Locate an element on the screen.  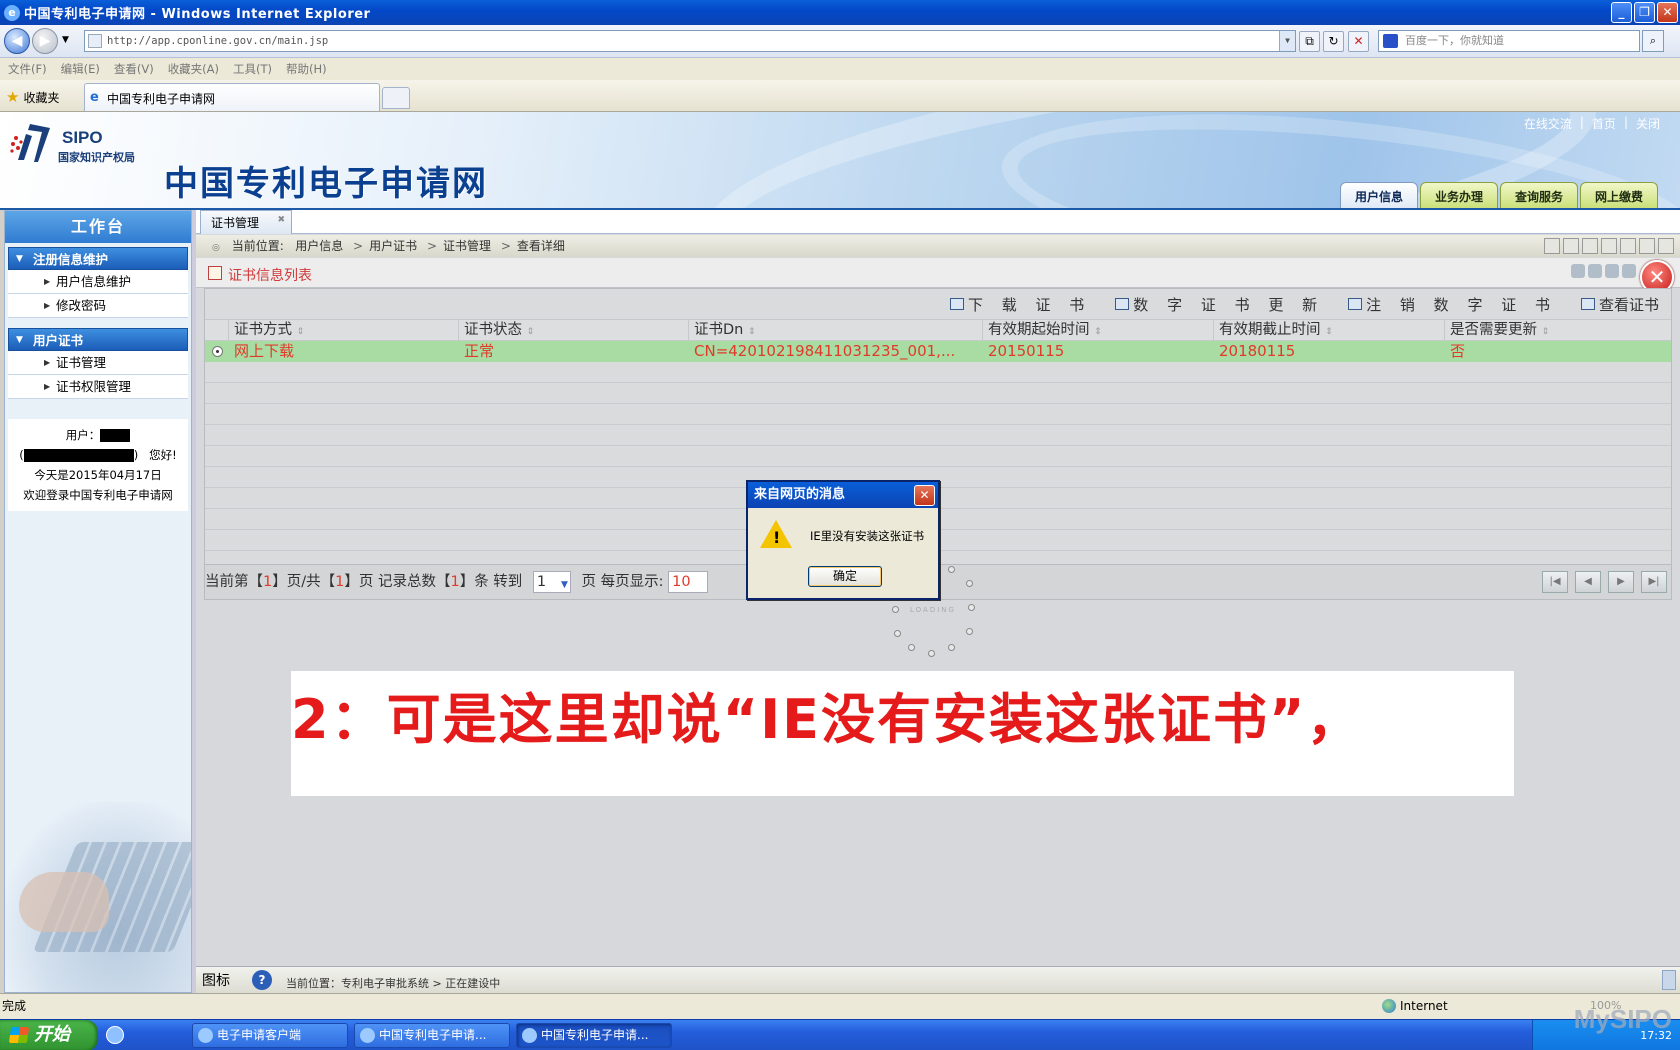
warning-icon is located at coordinates (1628, 246).